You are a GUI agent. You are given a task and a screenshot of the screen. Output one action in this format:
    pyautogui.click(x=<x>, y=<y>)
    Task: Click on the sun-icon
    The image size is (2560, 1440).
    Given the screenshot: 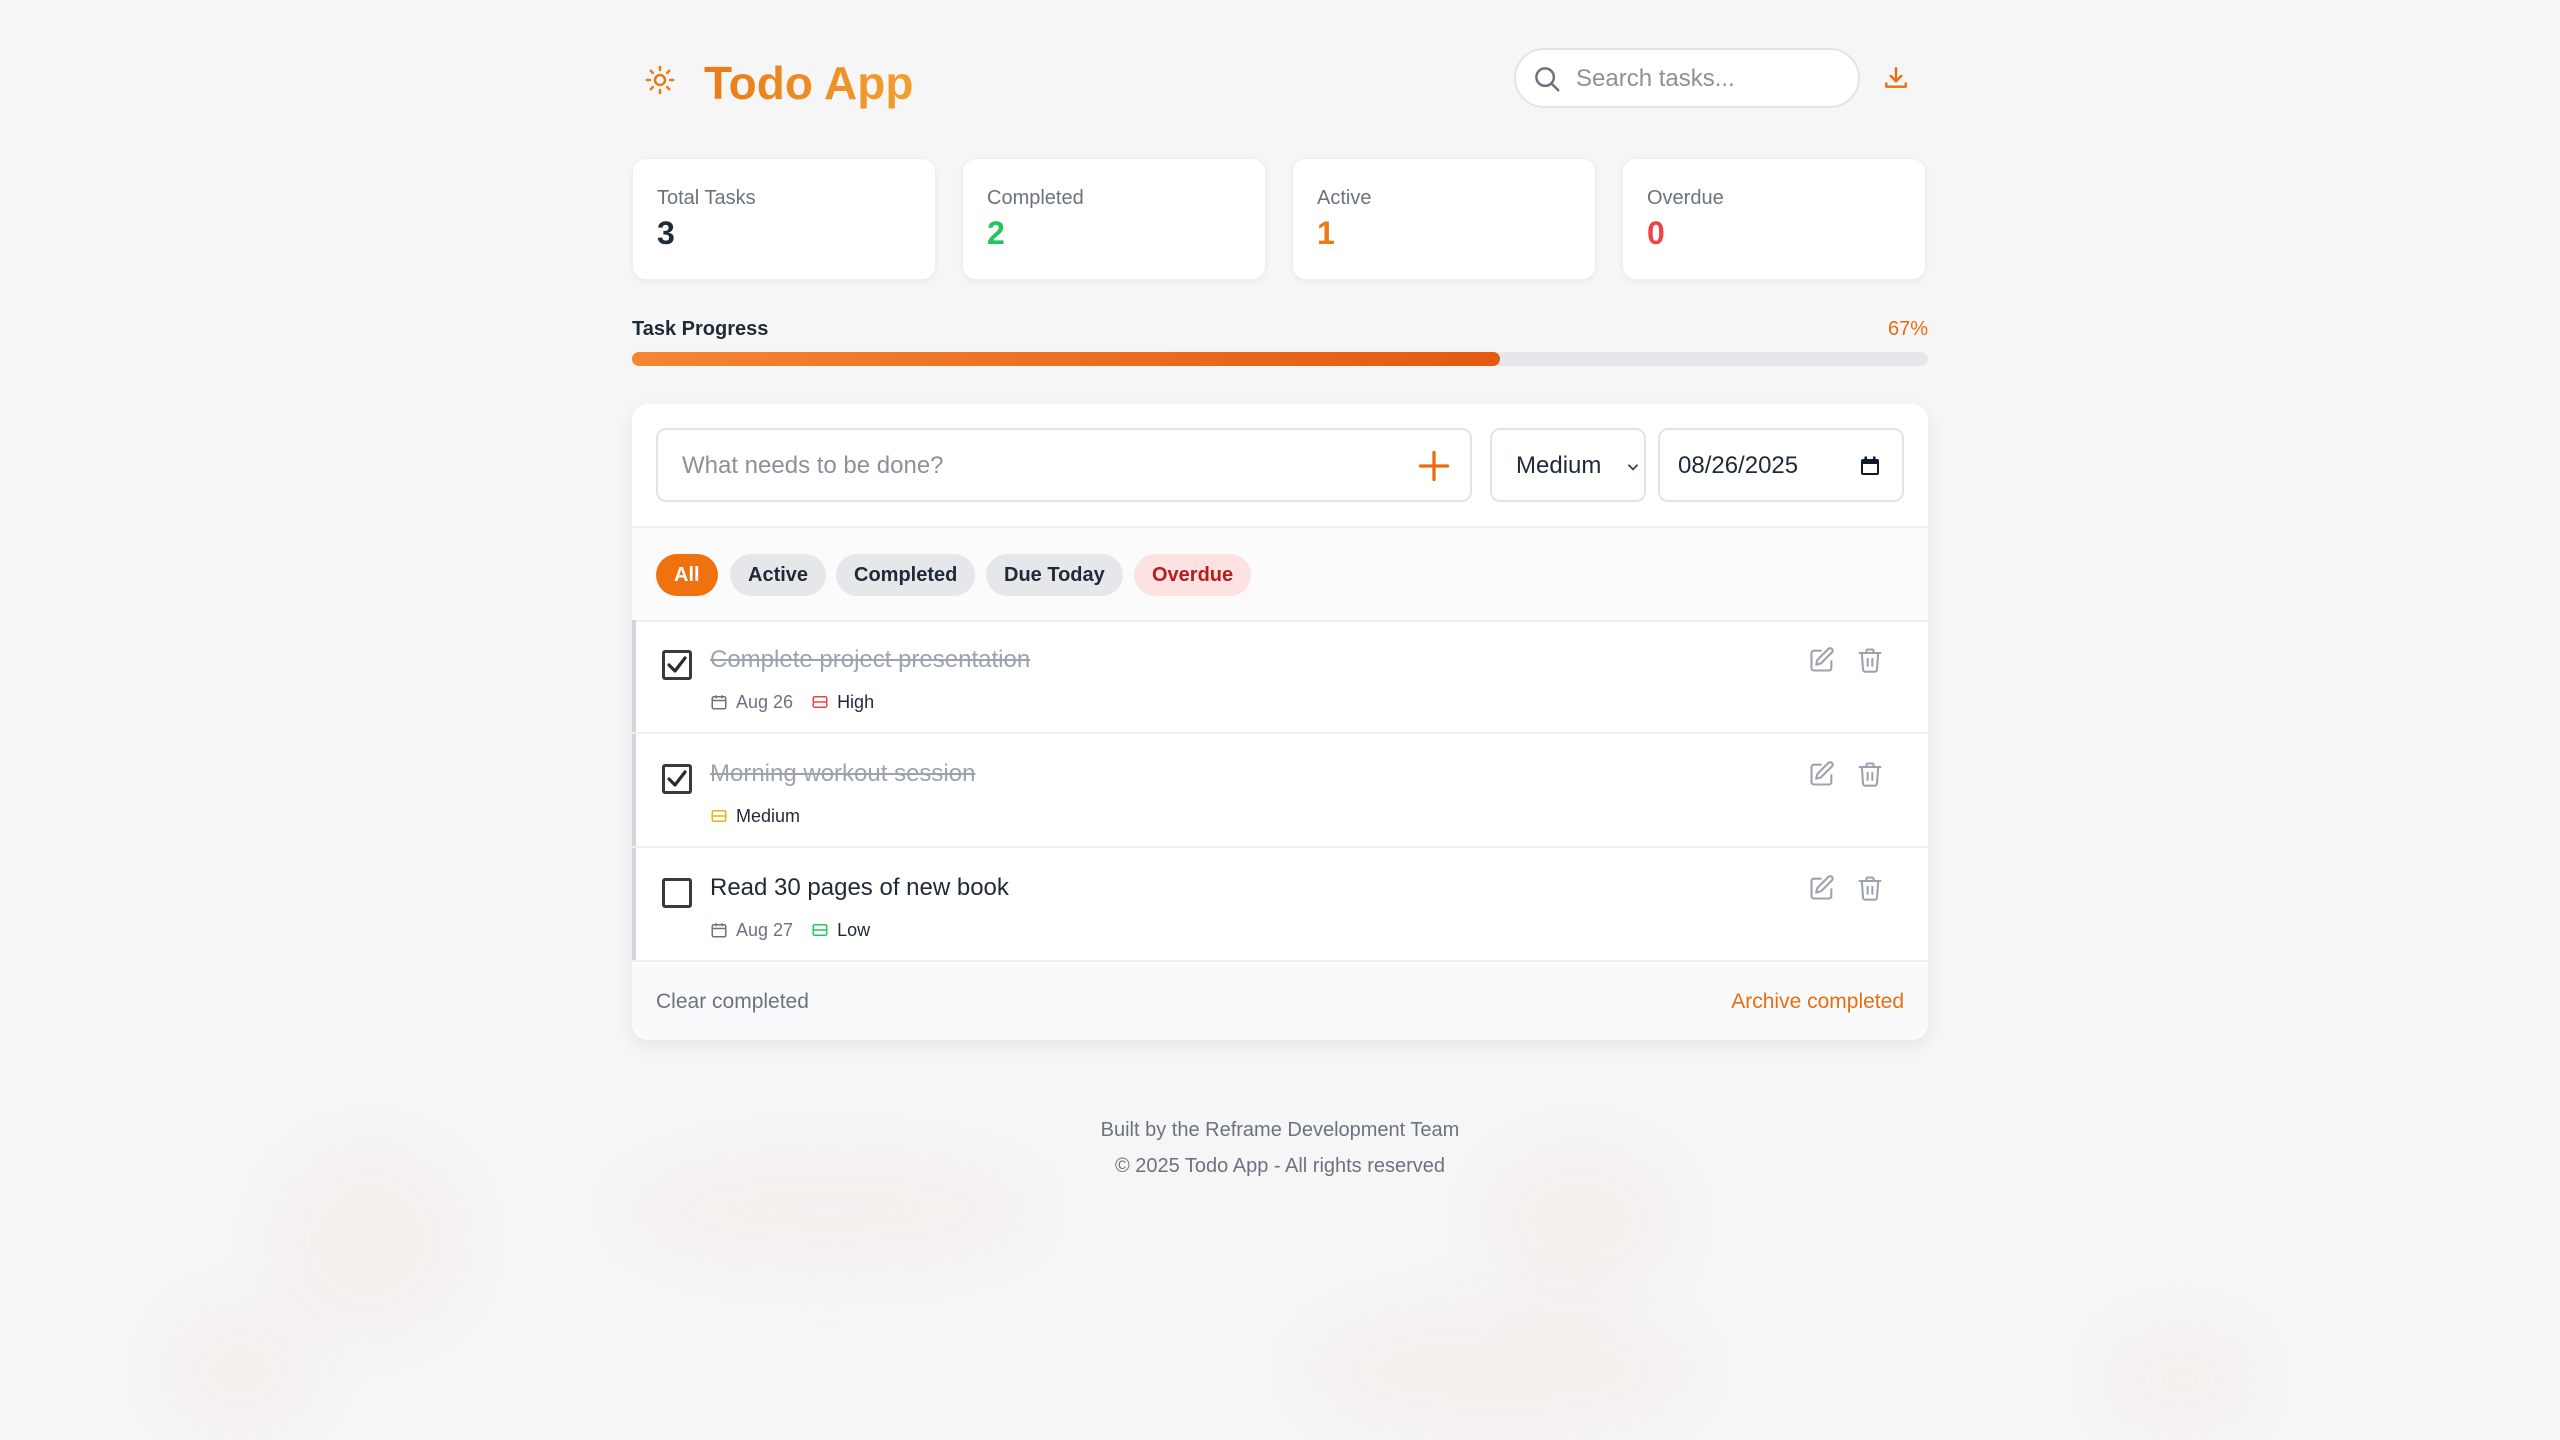 What is the action you would take?
    pyautogui.click(x=660, y=80)
    